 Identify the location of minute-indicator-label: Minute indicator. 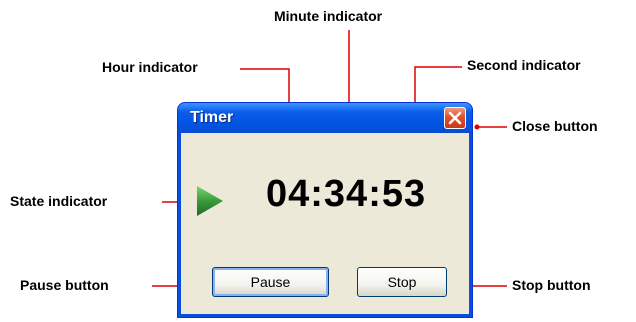
(328, 16).